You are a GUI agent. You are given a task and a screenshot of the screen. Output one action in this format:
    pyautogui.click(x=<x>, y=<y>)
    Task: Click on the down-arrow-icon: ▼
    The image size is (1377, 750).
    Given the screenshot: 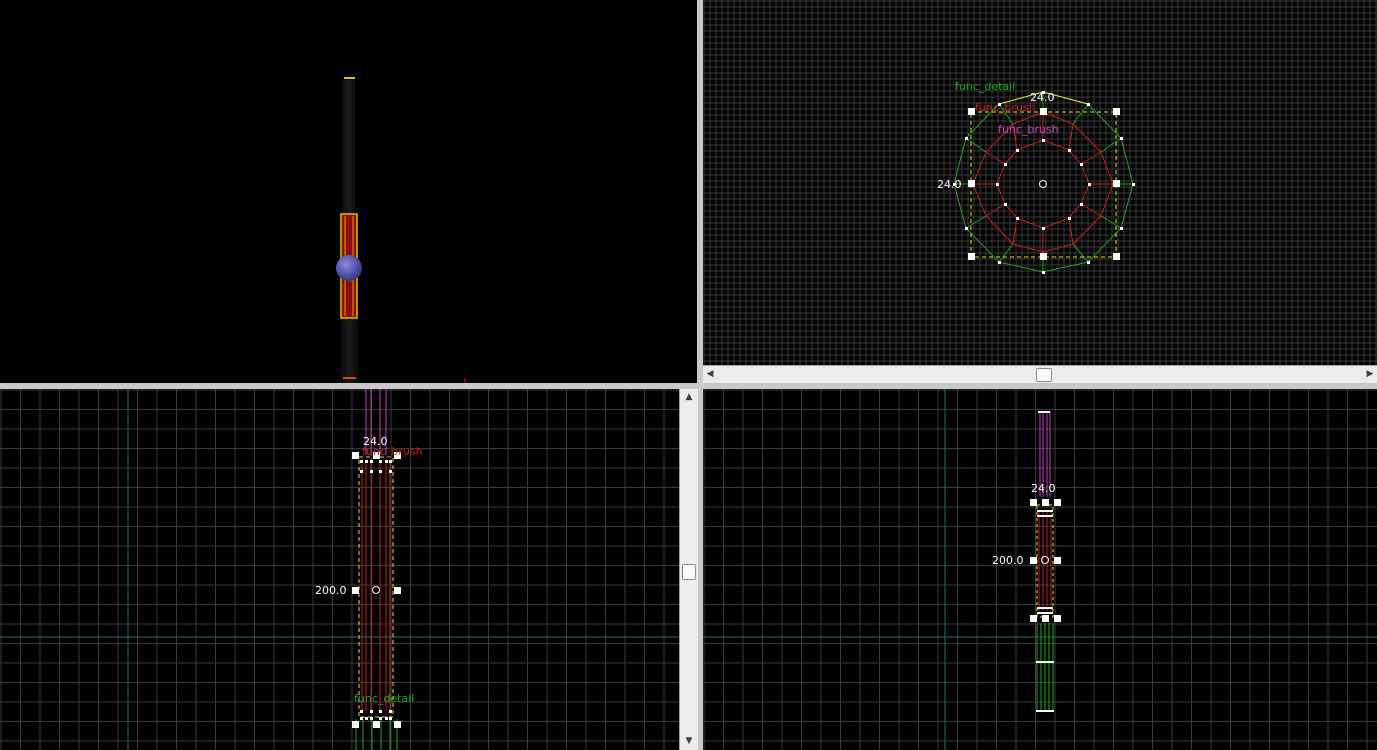 What is the action you would take?
    pyautogui.click(x=689, y=741)
    